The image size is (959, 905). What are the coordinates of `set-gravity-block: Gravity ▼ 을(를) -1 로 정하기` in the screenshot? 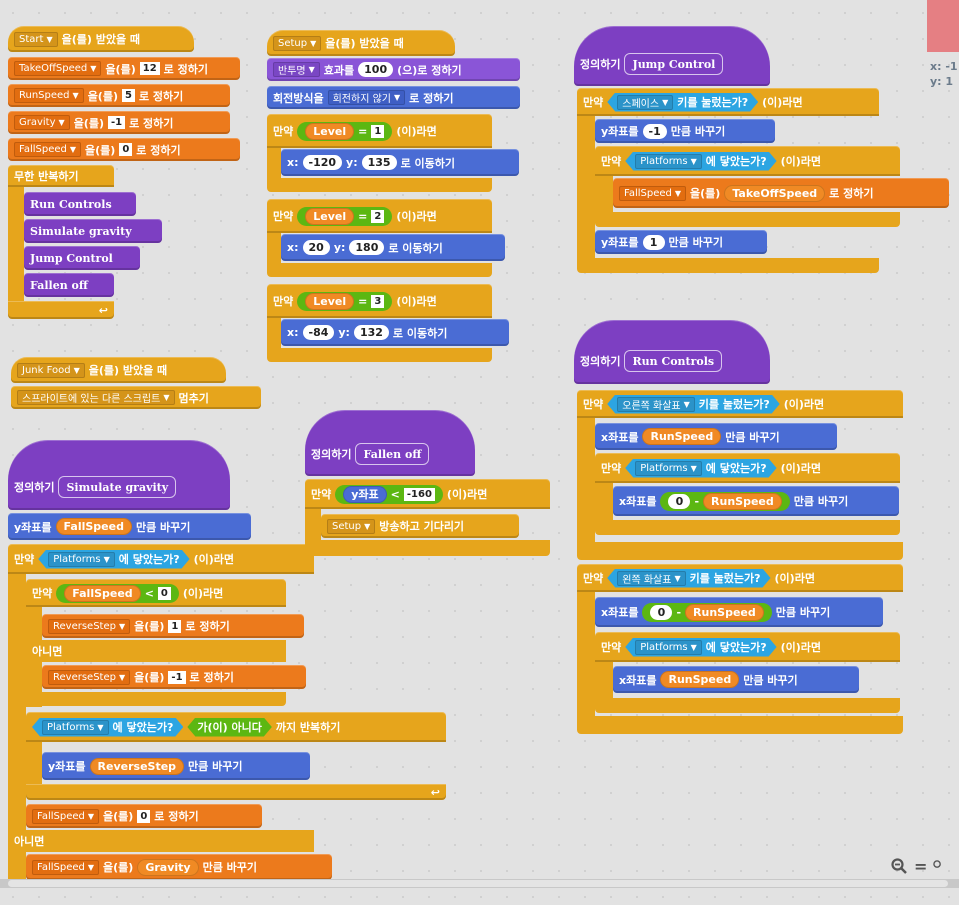 It's located at (119, 122).